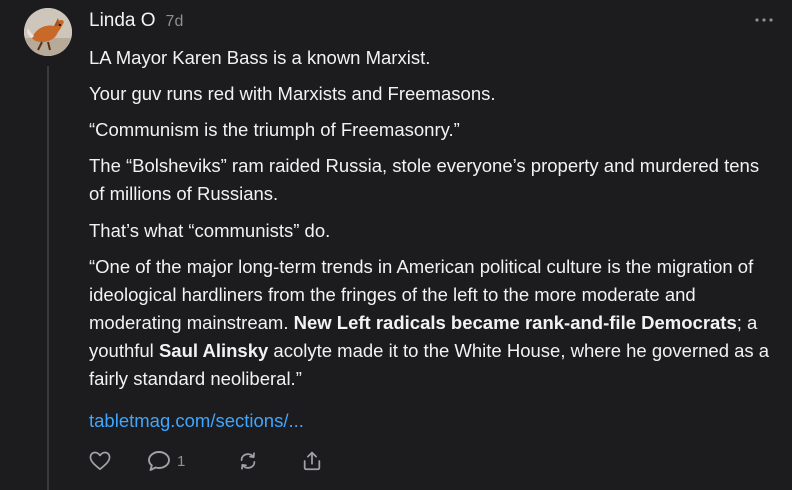 The width and height of the screenshot is (792, 490). Describe the element at coordinates (122, 21) in the screenshot. I see `author-name: Linda O` at that location.